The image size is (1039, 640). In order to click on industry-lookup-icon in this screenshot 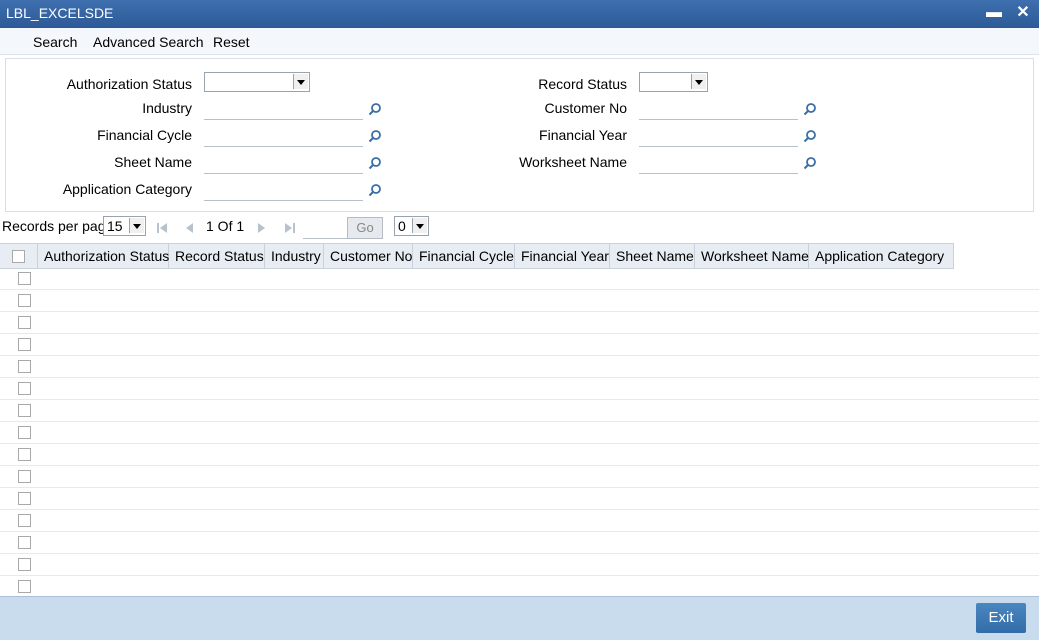, I will do `click(375, 109)`.